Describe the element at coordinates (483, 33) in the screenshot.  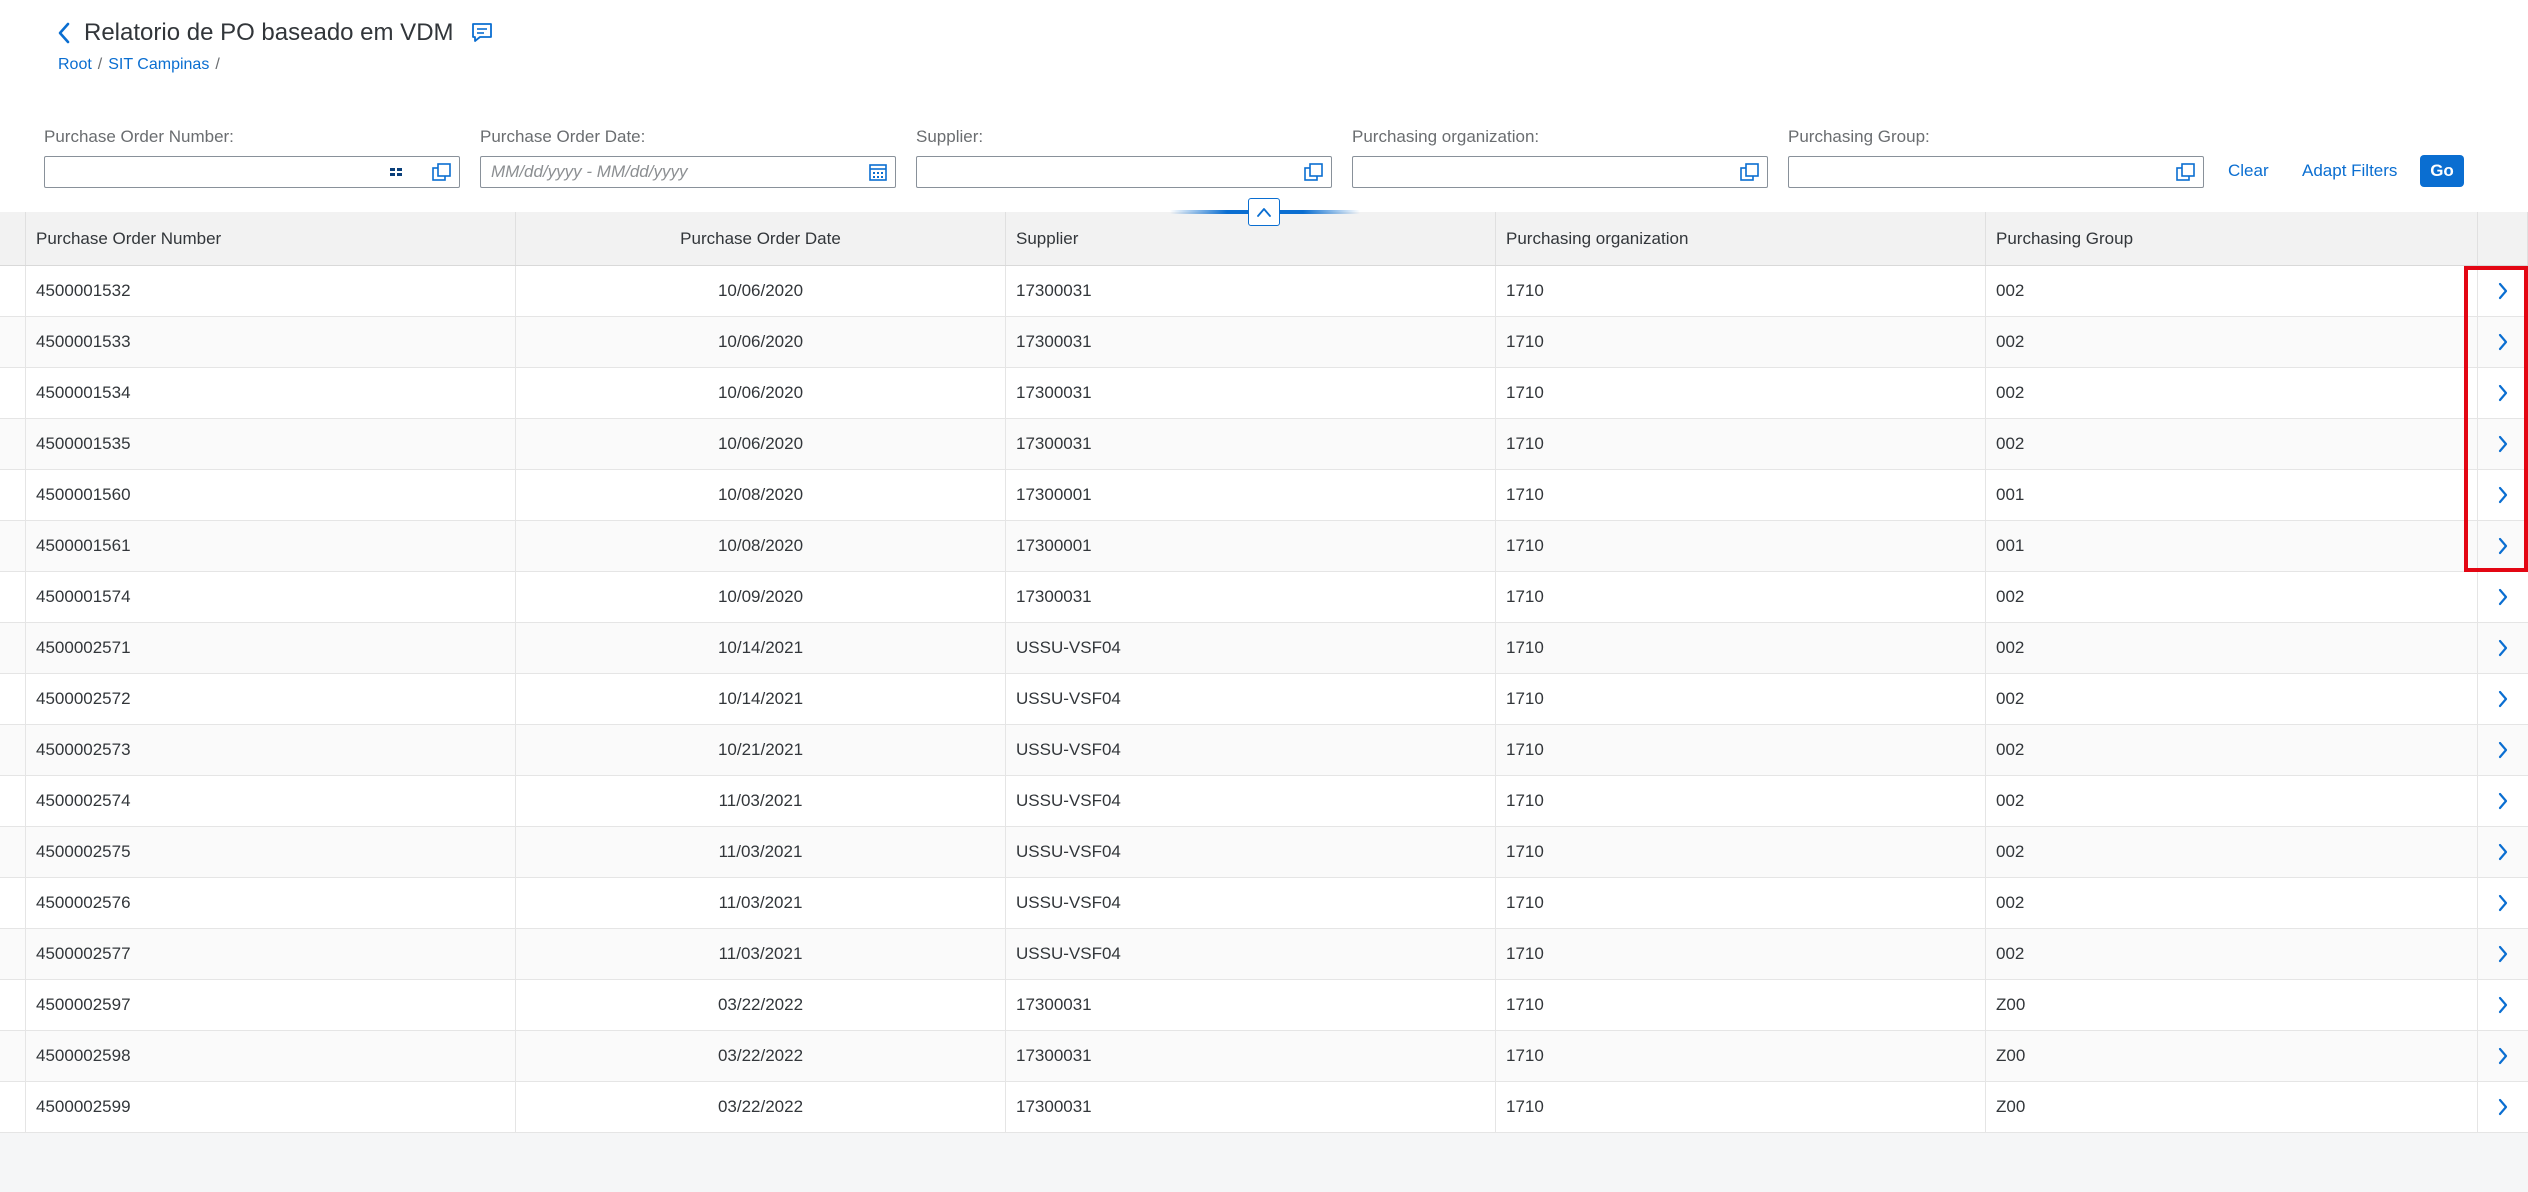
I see `feedback-button` at that location.